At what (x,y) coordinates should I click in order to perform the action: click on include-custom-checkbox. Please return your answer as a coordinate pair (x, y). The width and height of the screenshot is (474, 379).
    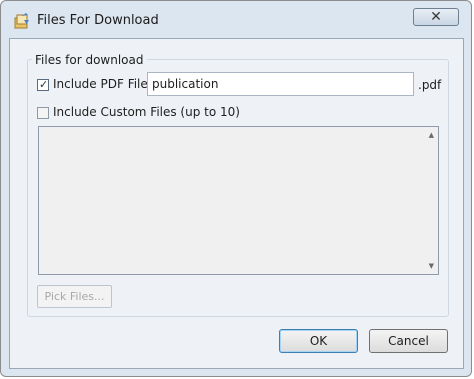
    Looking at the image, I should click on (43, 113).